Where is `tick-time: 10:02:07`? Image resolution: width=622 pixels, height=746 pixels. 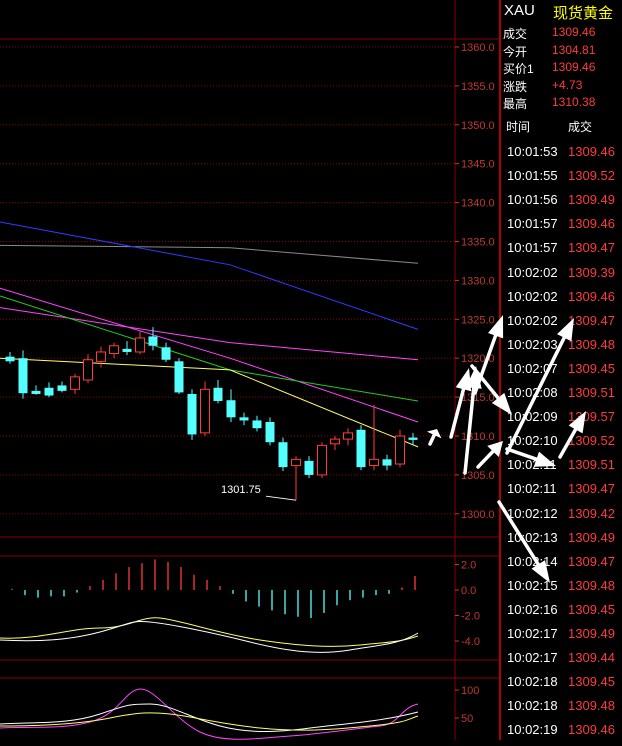 tick-time: 10:02:07 is located at coordinates (532, 368).